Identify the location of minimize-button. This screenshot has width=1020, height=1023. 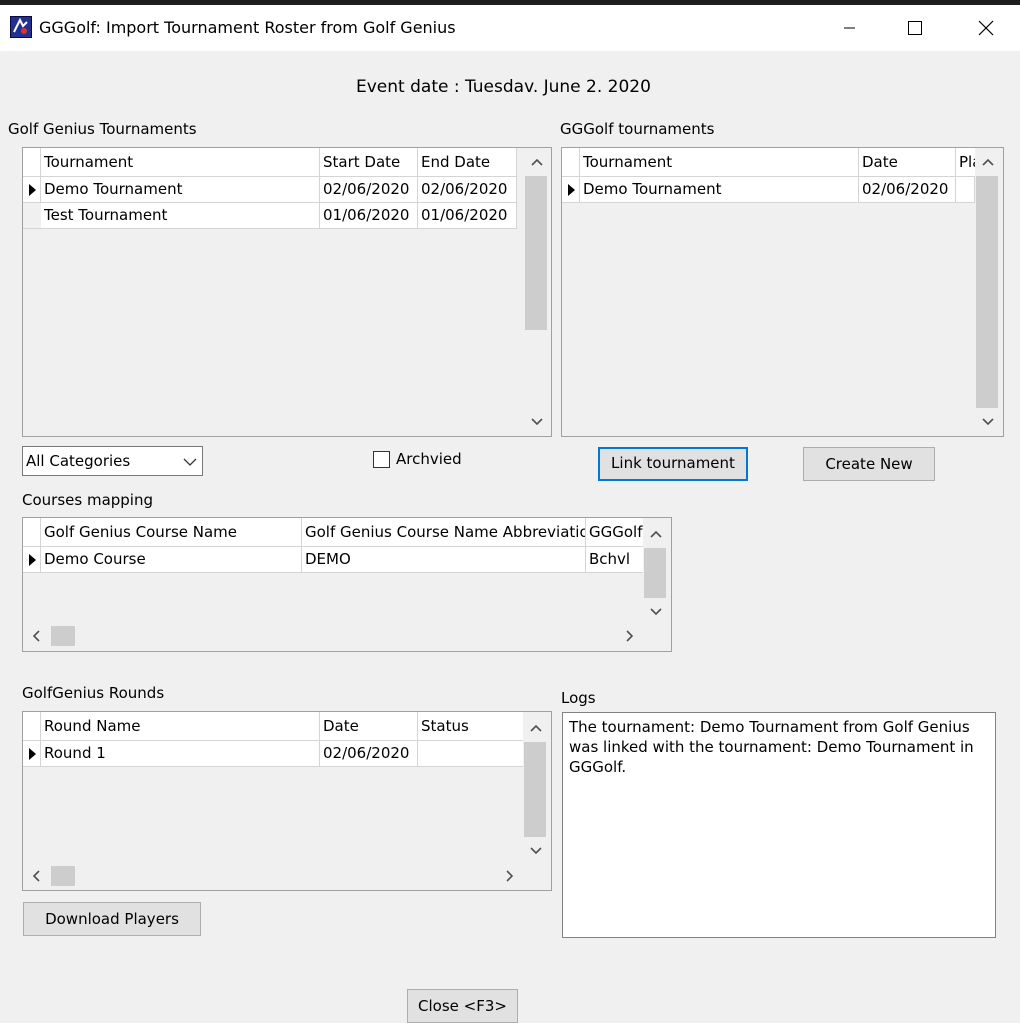
(850, 28).